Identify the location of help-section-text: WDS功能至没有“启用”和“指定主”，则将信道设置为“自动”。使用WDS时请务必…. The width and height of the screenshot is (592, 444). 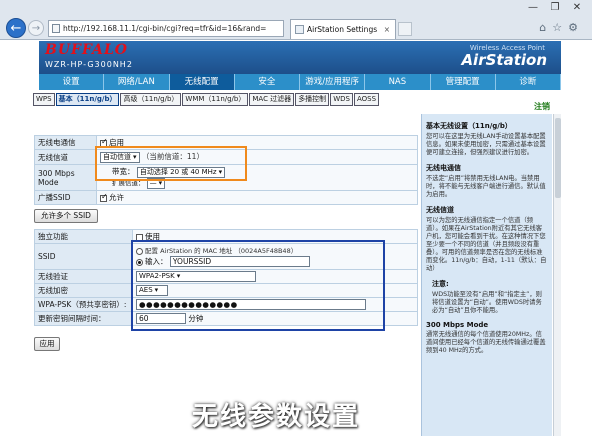
(487, 302).